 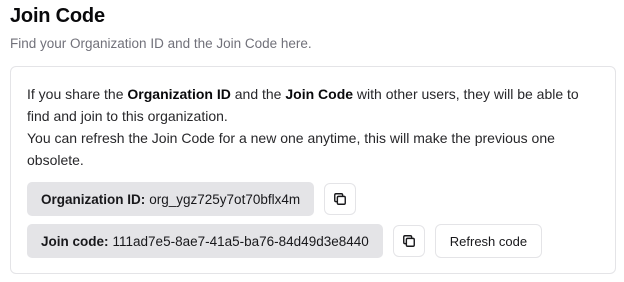 What do you see at coordinates (179, 94) in the screenshot?
I see `organization-id-emphasis: Organization ID` at bounding box center [179, 94].